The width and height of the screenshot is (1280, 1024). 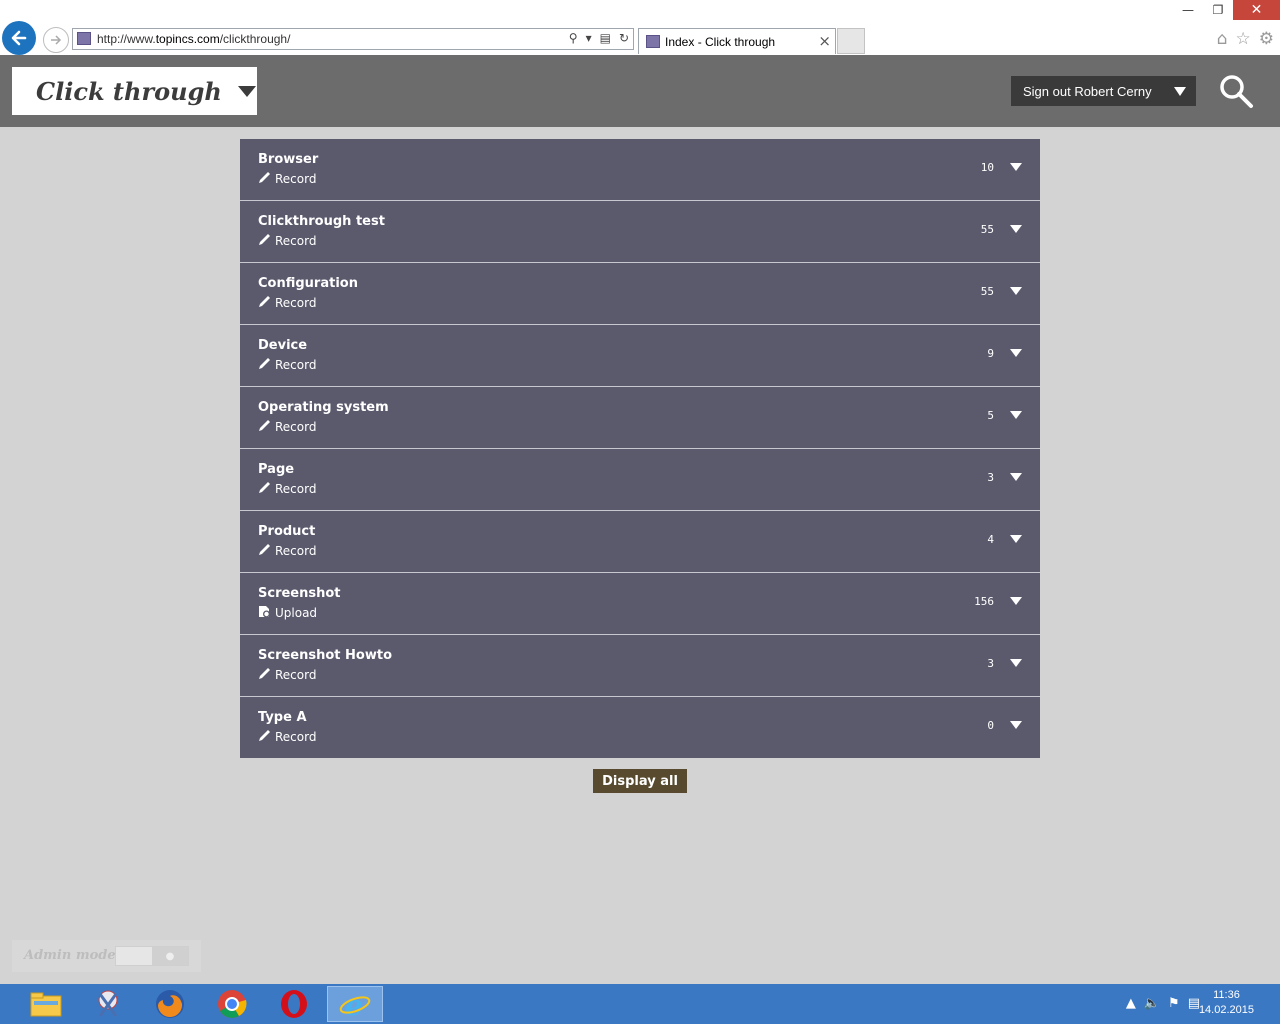 I want to click on list-item-count: 4, so click(x=990, y=539).